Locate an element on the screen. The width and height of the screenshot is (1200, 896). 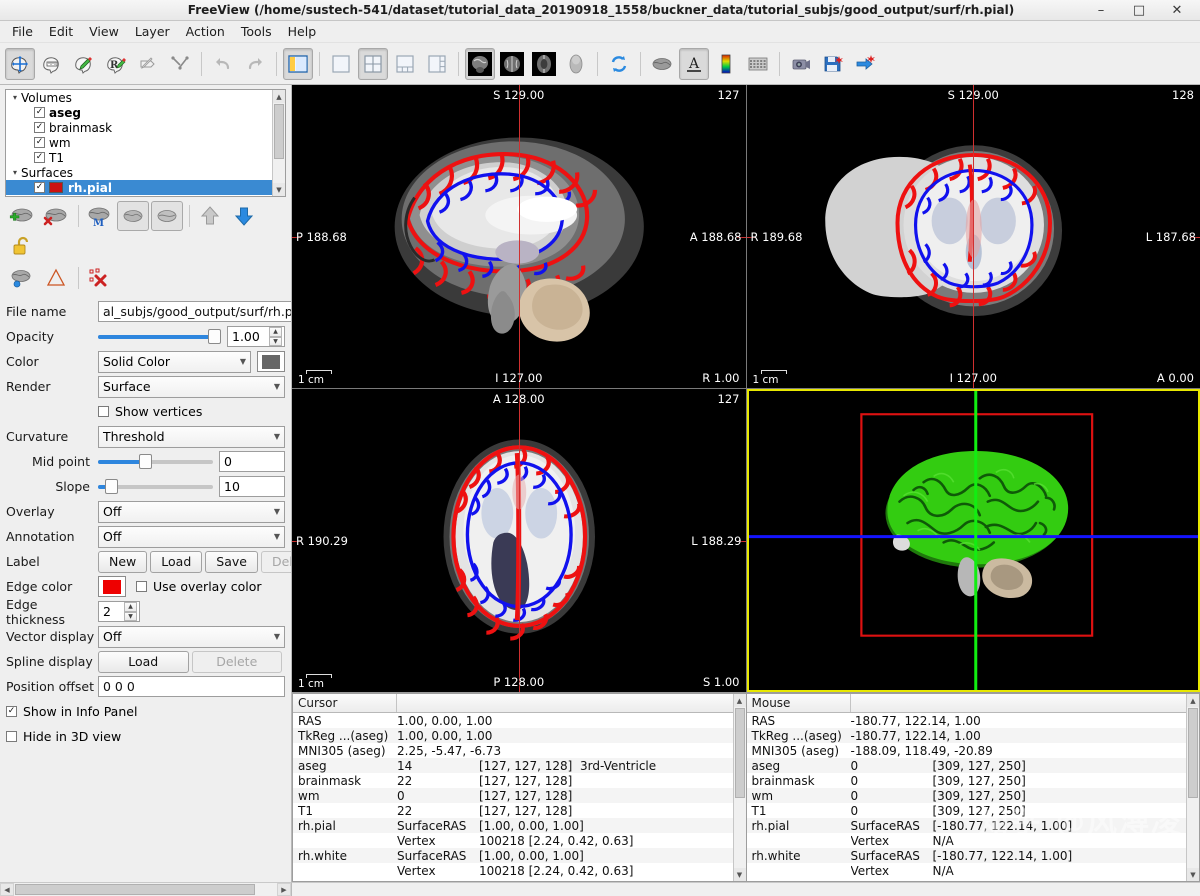
view-sagittal-icon is located at coordinates (480, 63).